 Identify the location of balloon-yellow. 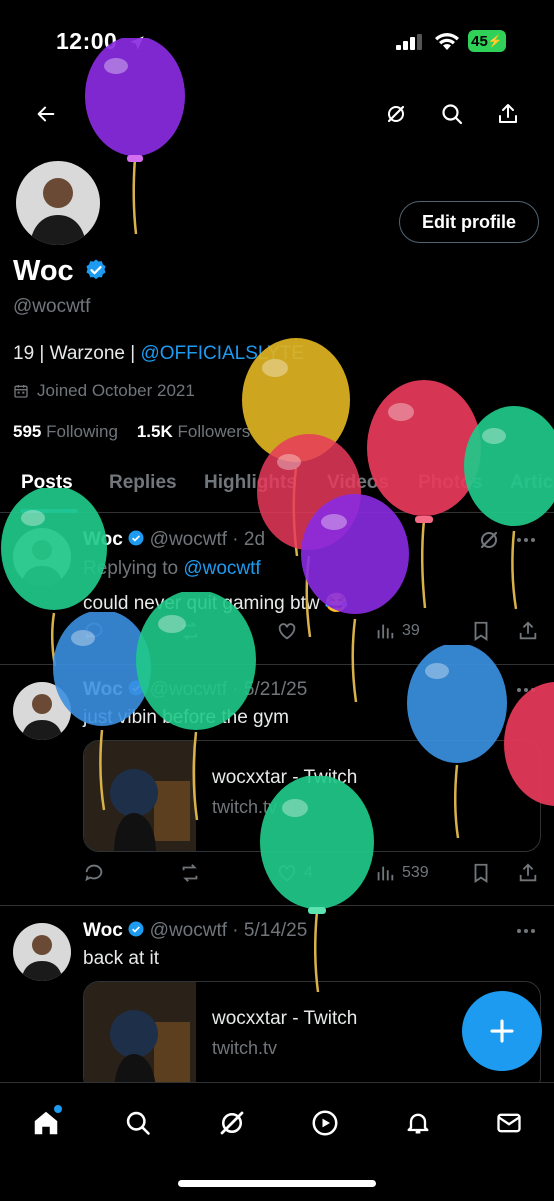
(296, 447).